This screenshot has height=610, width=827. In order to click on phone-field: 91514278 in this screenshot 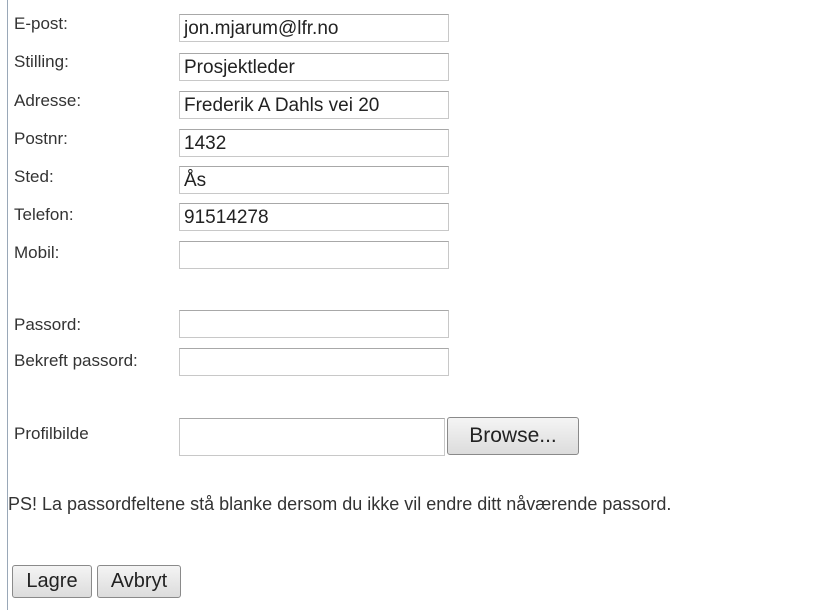, I will do `click(314, 217)`.